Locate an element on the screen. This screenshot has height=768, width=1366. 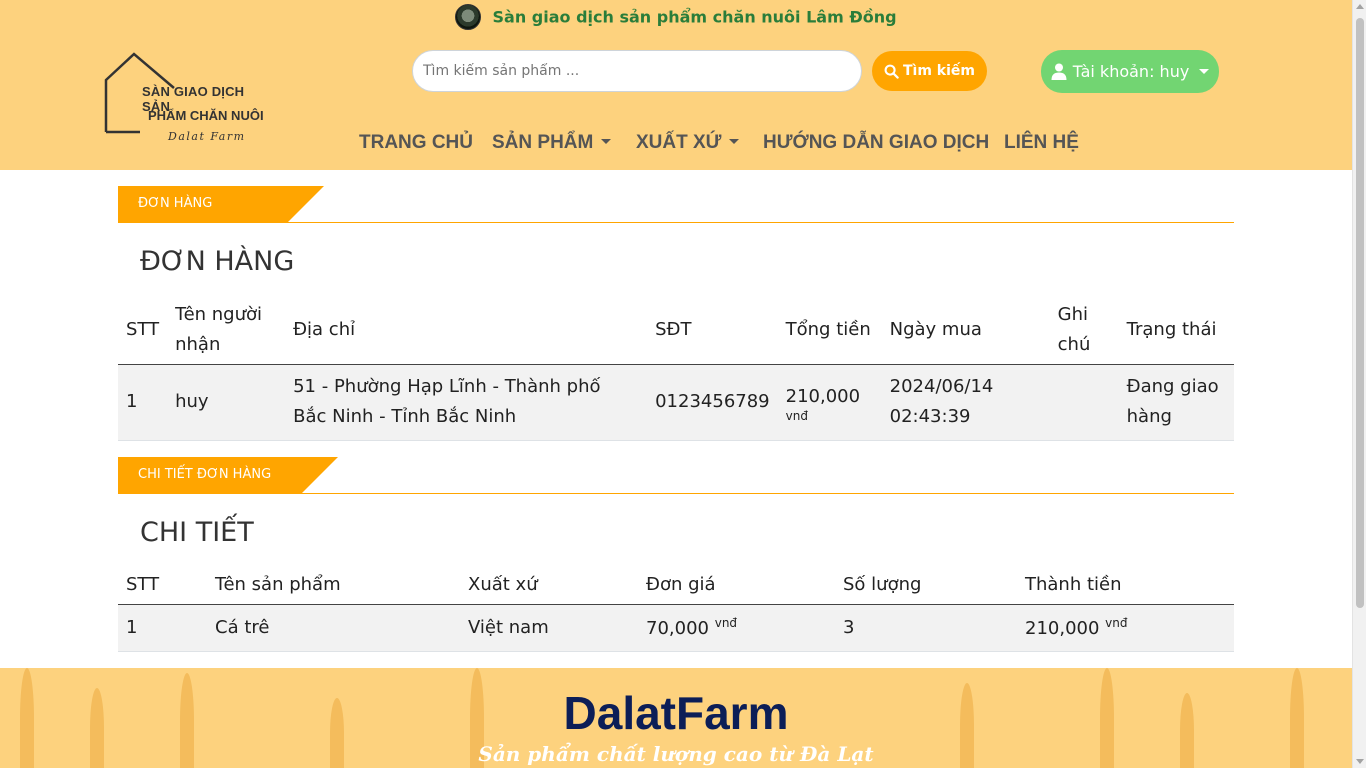
column-header: Tên sản phẩm is located at coordinates (278, 584).